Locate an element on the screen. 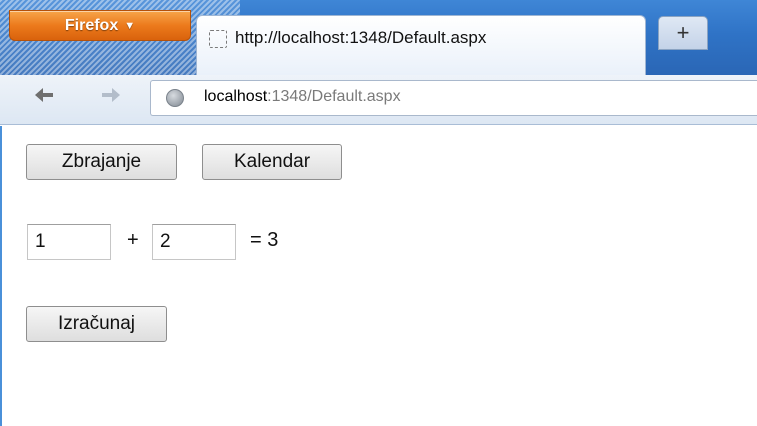 The image size is (757, 426). firefox-menu-label: Firefox is located at coordinates (91, 25).